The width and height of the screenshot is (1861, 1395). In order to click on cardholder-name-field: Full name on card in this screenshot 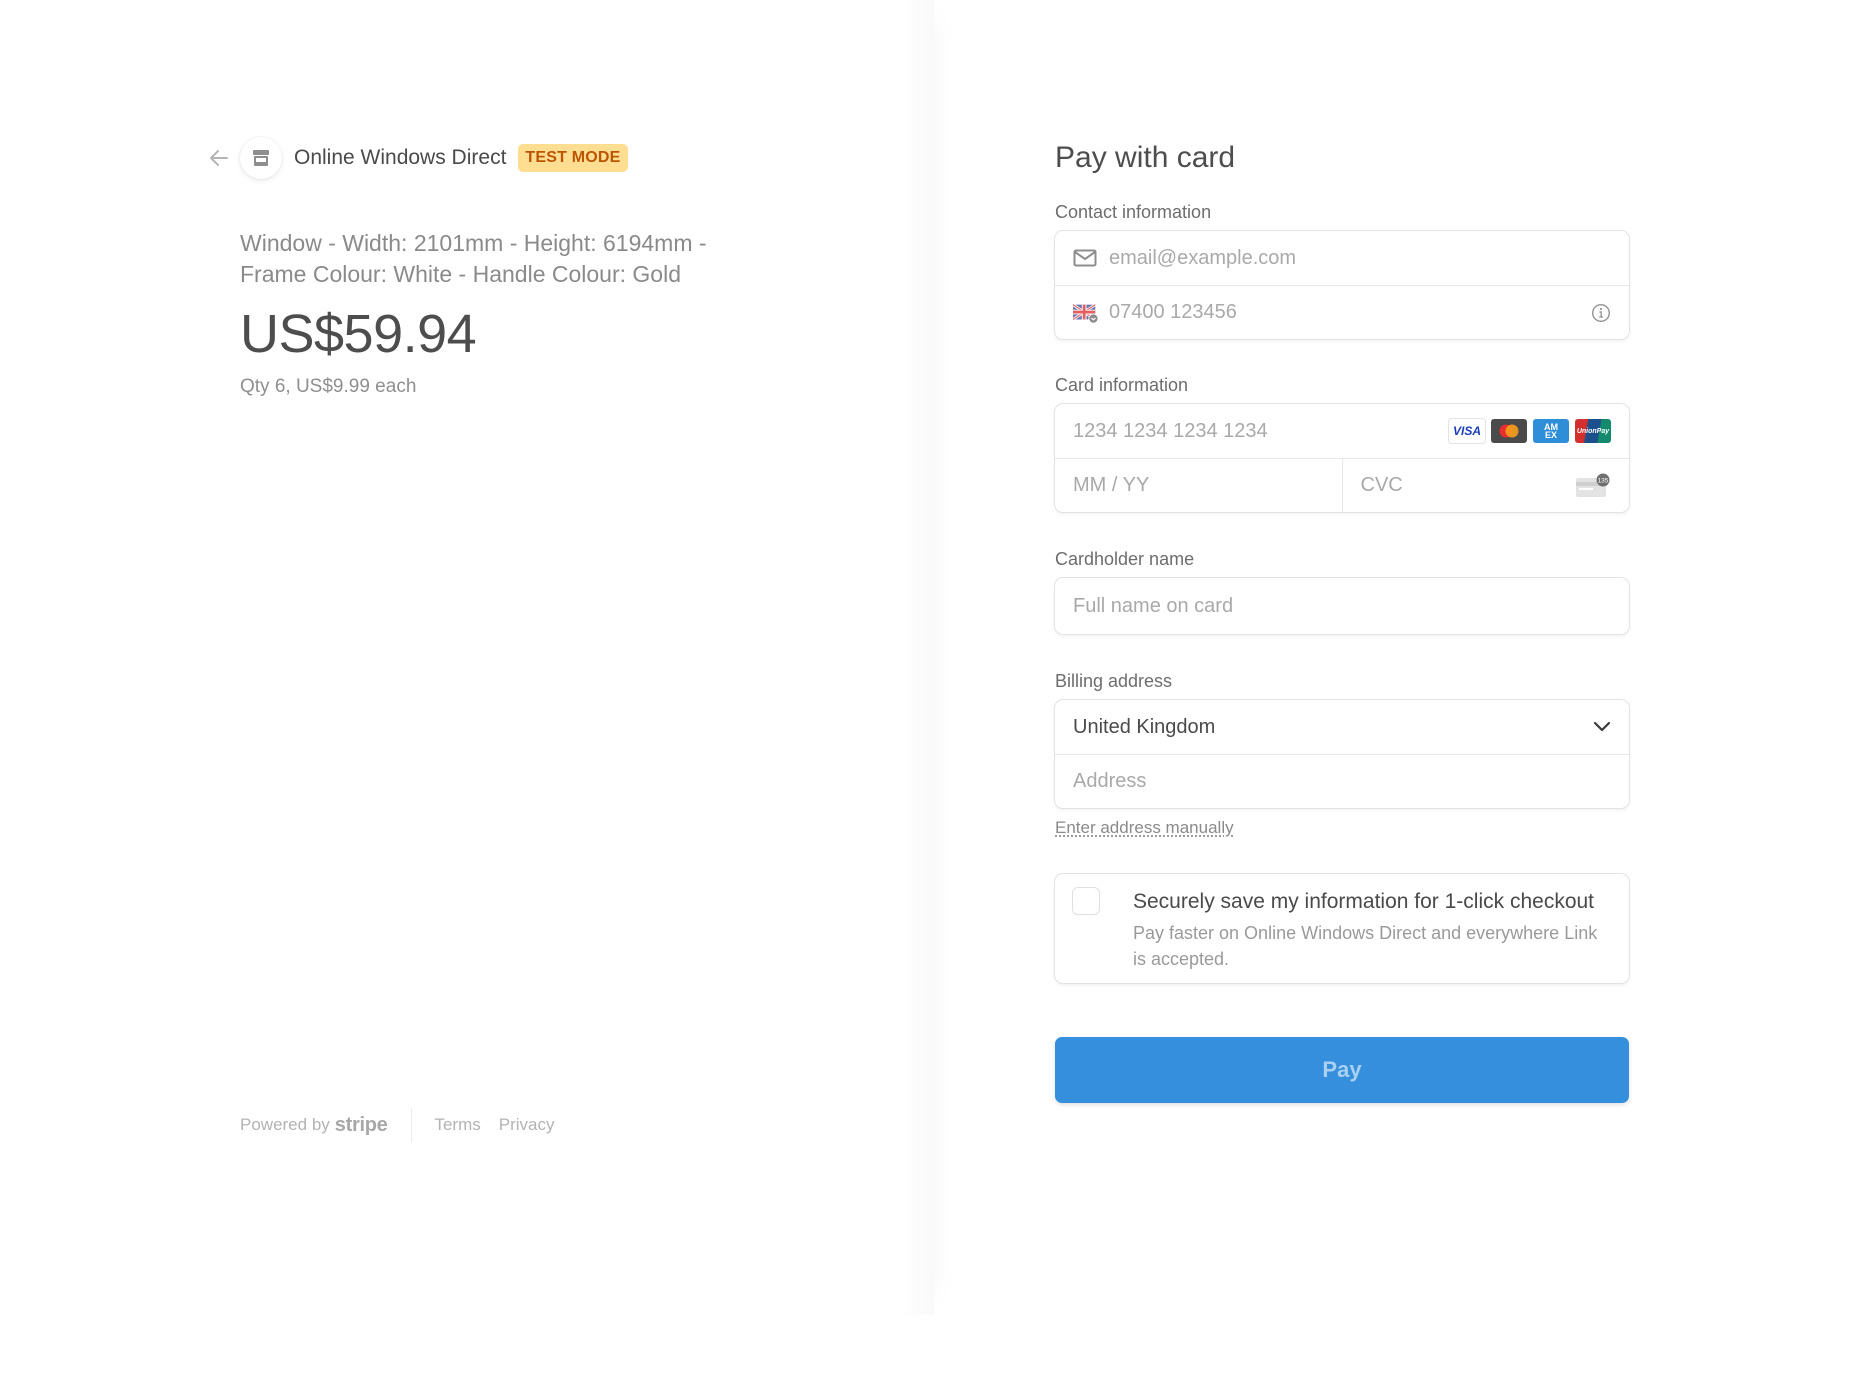, I will do `click(1342, 606)`.